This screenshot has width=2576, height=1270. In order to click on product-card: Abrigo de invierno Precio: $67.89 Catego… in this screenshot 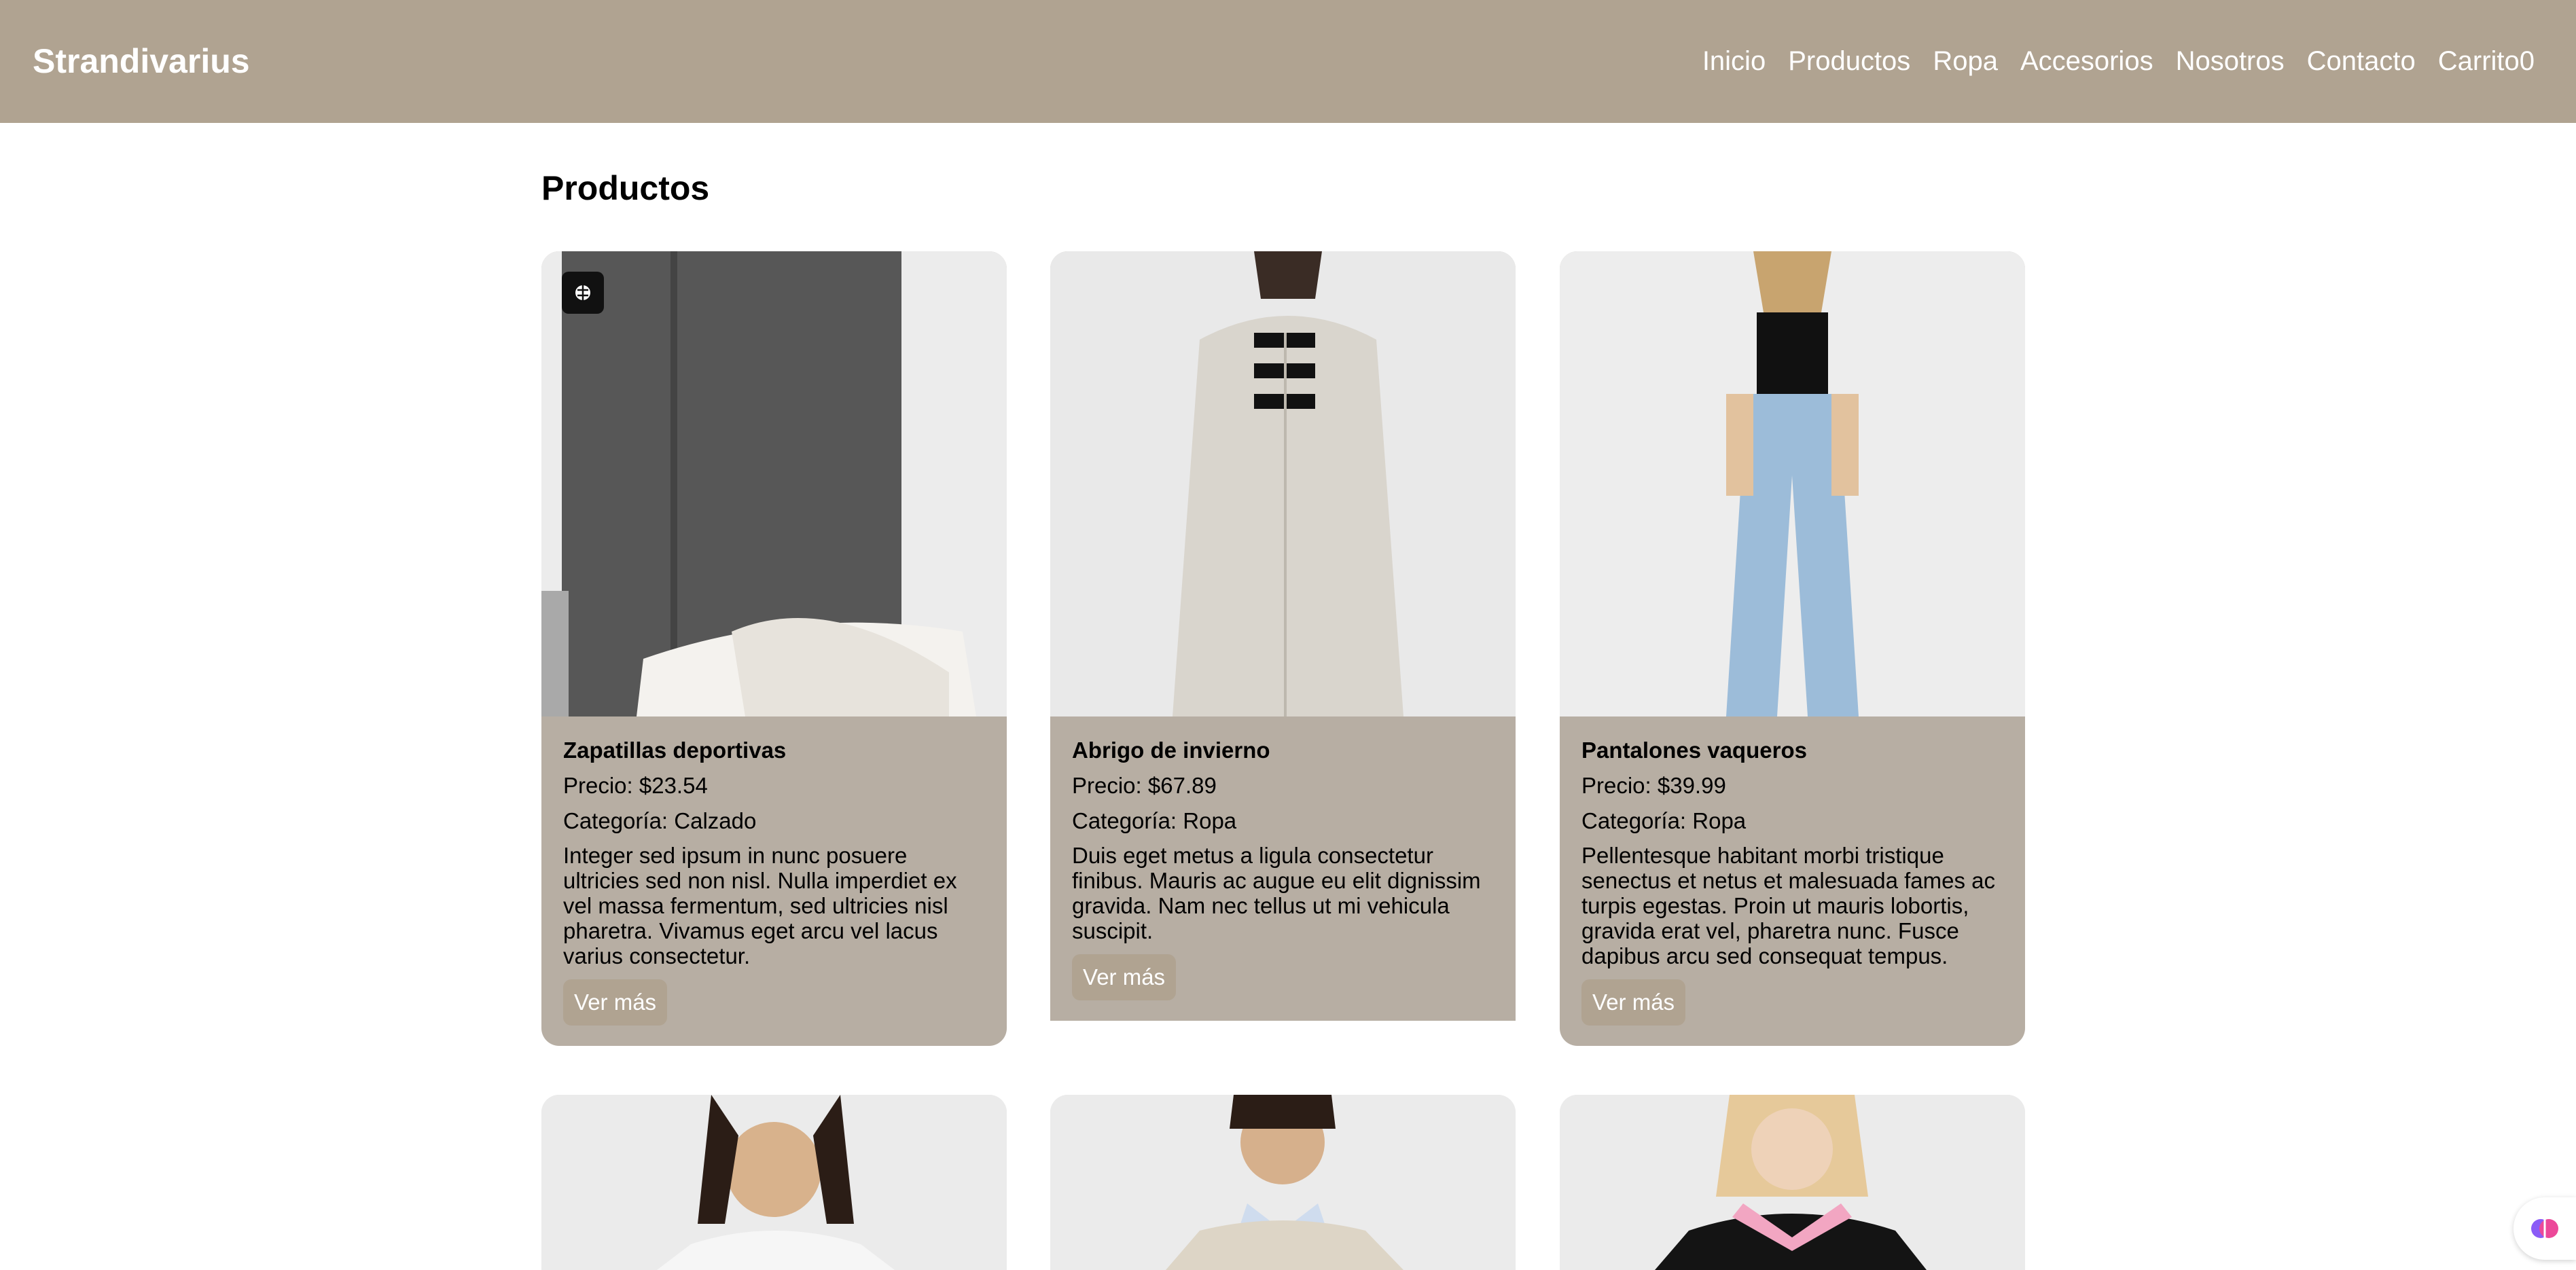, I will do `click(1283, 636)`.